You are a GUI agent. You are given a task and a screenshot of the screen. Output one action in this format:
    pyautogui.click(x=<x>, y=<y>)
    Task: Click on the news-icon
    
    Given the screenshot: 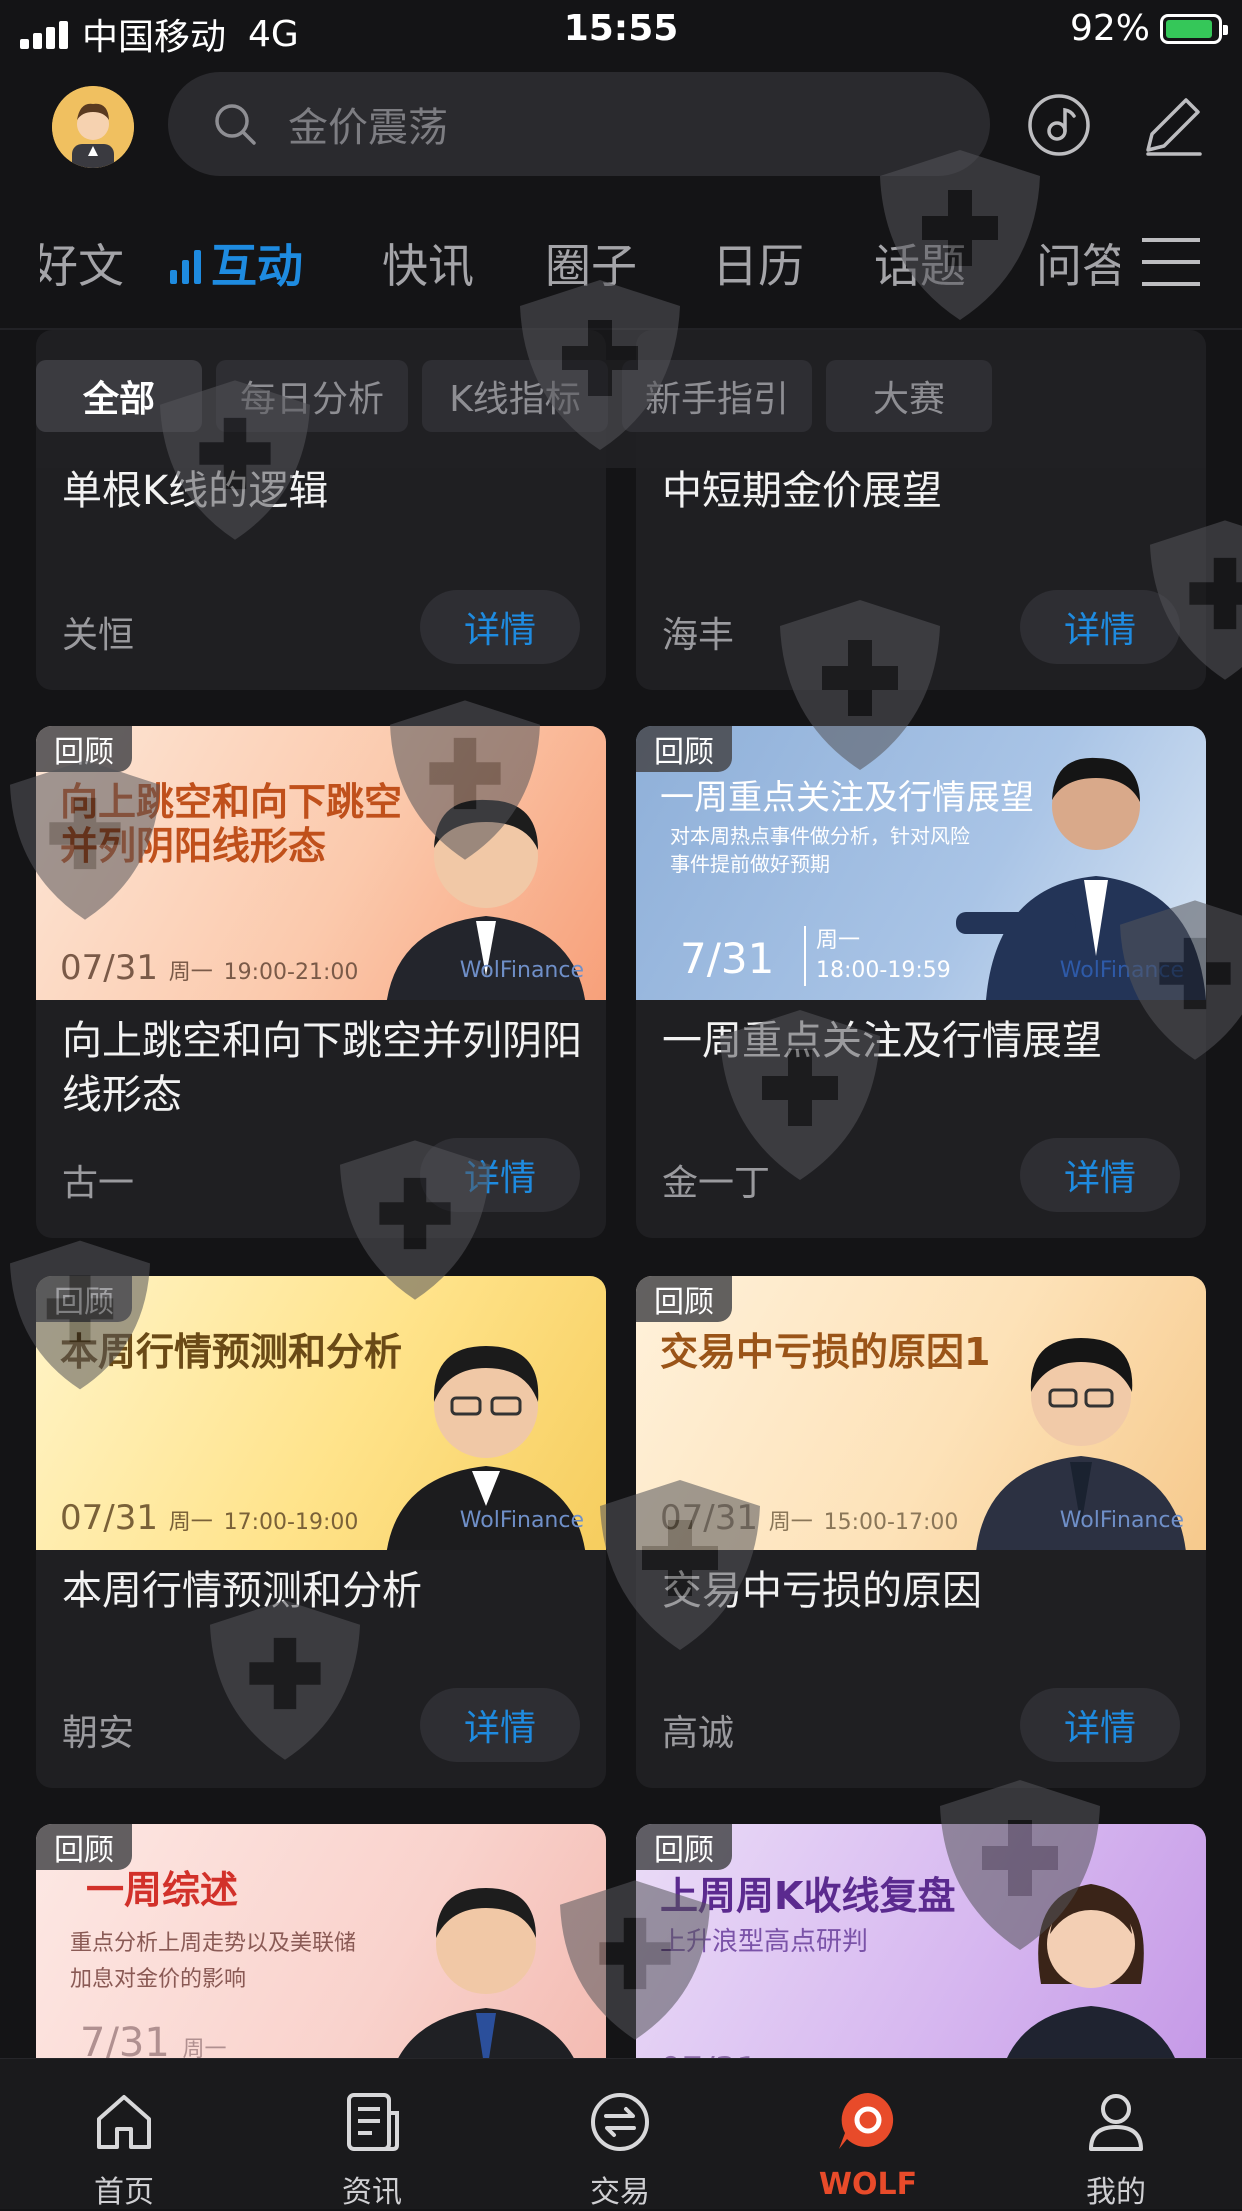 What is the action you would take?
    pyautogui.click(x=373, y=2122)
    